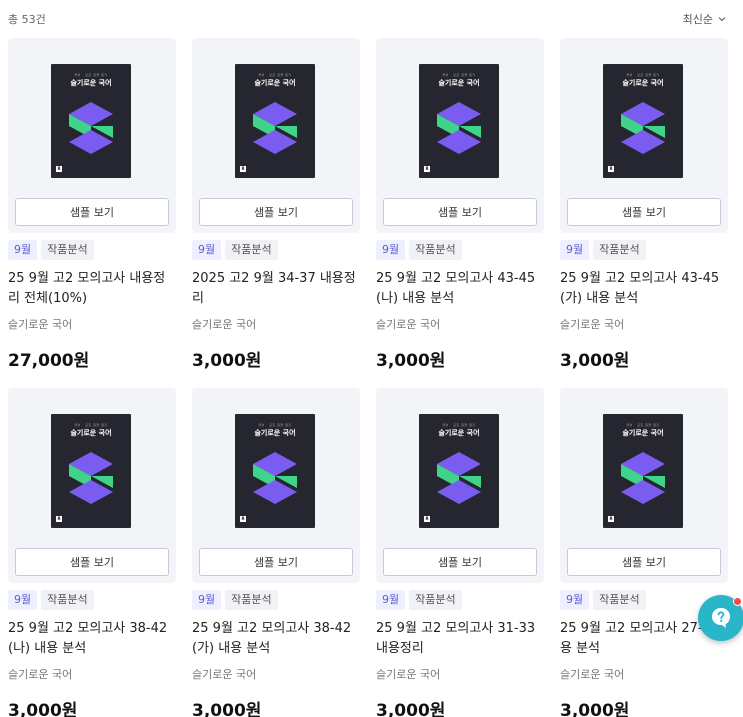 The width and height of the screenshot is (743, 717). What do you see at coordinates (276, 289) in the screenshot?
I see `product-title: 2025 고2 9월 34-37 내용정리` at bounding box center [276, 289].